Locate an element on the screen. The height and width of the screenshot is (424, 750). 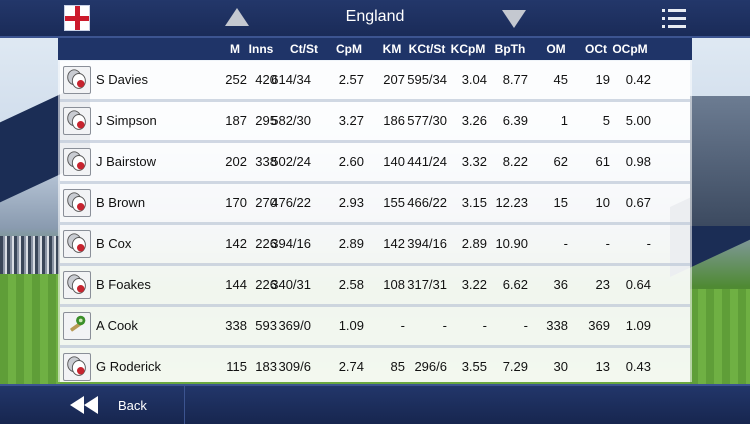
stat-cell: 340/31 is located at coordinates (291, 284).